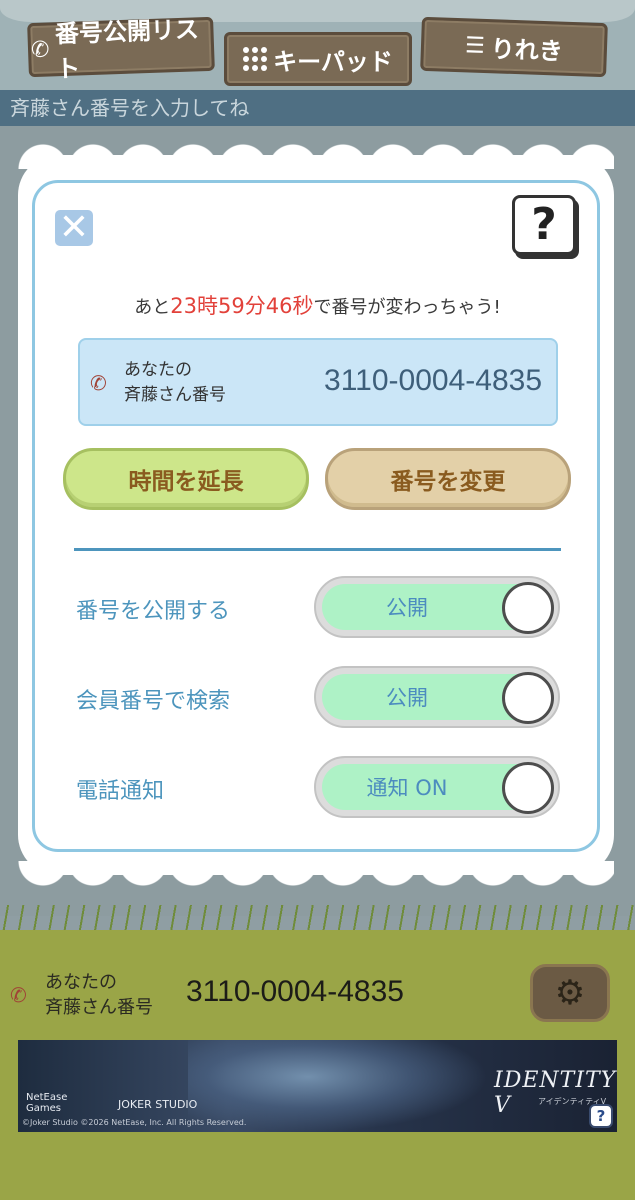 This screenshot has height=1200, width=635. I want to click on setting-label-call-notify: 電話通知, so click(120, 791).